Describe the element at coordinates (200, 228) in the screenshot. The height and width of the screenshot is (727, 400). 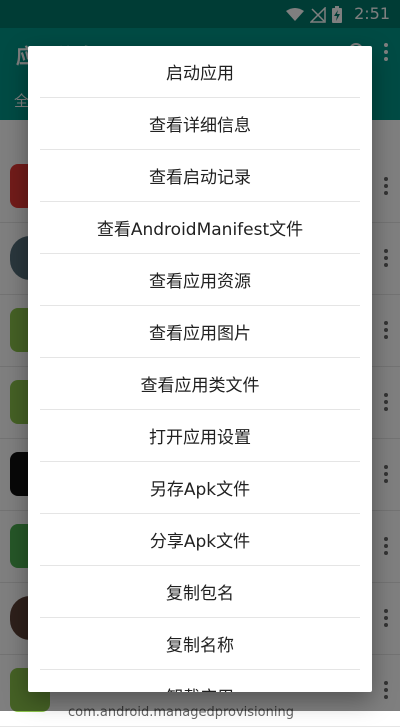
I see `menu-item-view-manifest: 查看AndroidManifest文件` at that location.